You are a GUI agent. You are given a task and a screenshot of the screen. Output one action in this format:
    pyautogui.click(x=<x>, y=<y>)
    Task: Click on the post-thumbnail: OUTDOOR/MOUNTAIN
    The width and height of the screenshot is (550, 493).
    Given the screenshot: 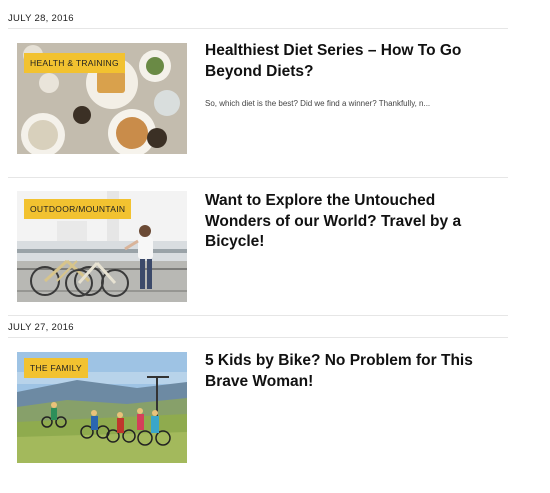 What is the action you would take?
    pyautogui.click(x=102, y=246)
    